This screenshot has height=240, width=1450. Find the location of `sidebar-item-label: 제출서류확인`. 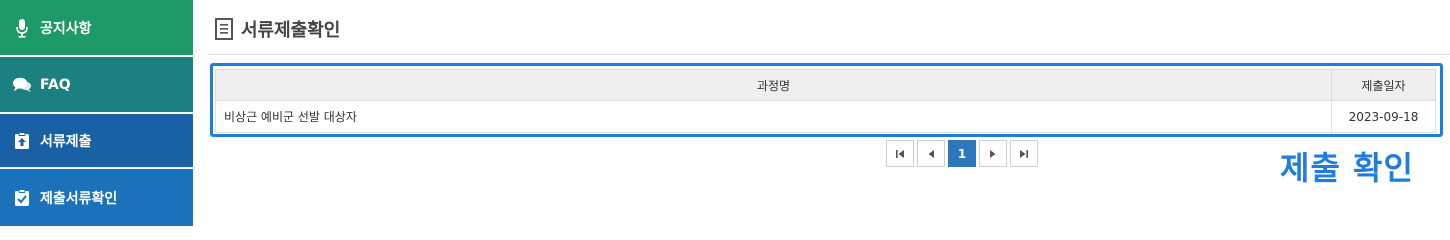

sidebar-item-label: 제출서류확인 is located at coordinates (79, 198).